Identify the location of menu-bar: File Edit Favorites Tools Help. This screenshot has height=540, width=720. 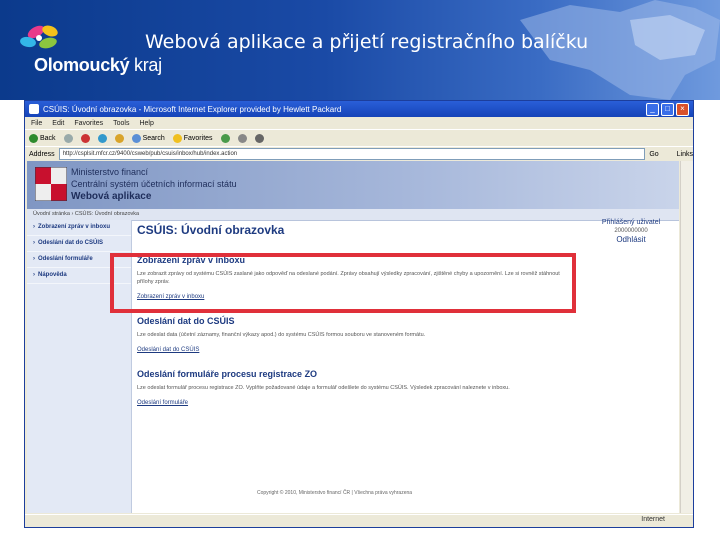
(359, 123).